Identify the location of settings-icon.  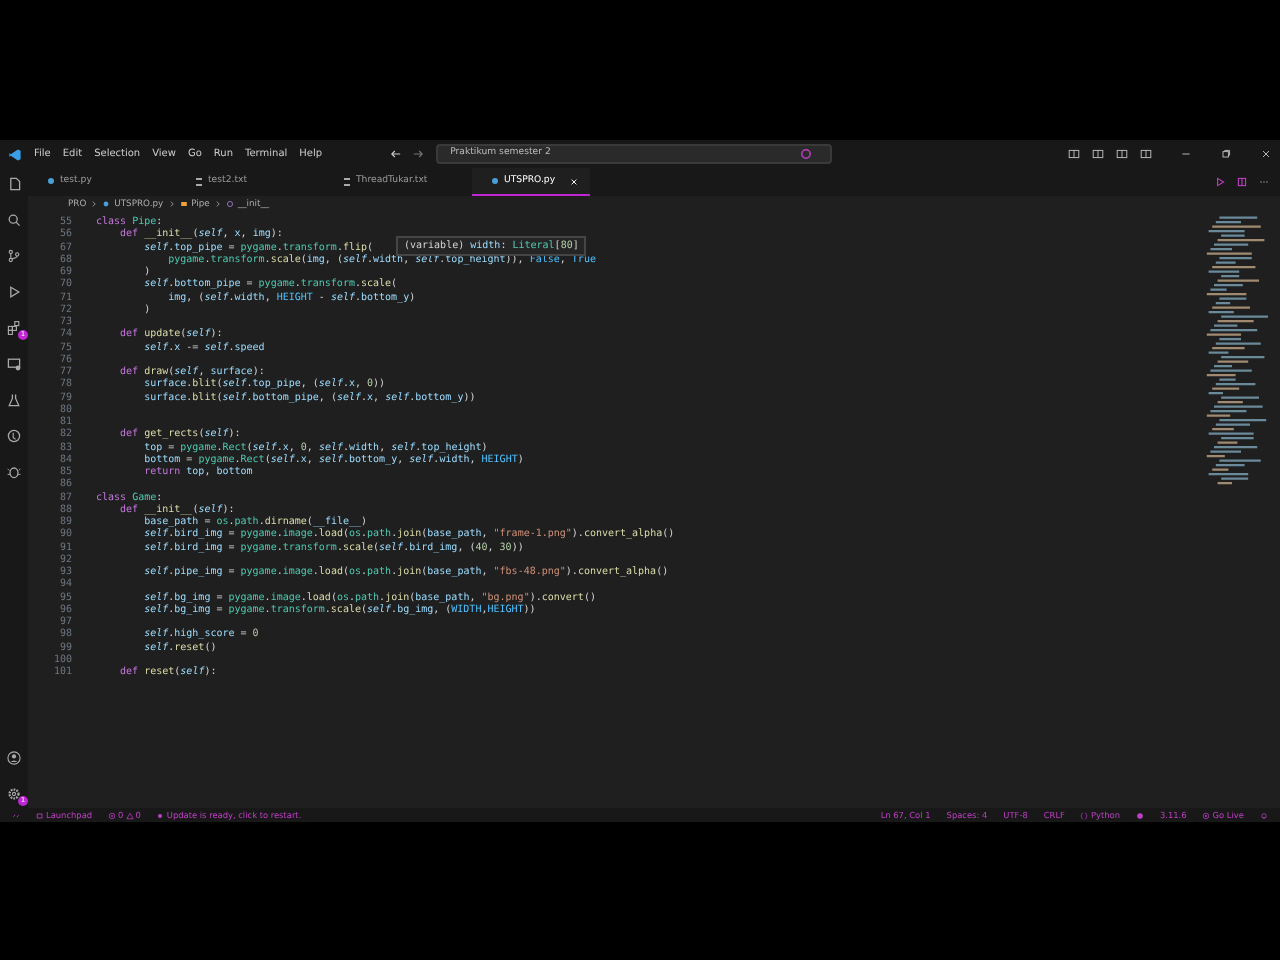
(14, 794).